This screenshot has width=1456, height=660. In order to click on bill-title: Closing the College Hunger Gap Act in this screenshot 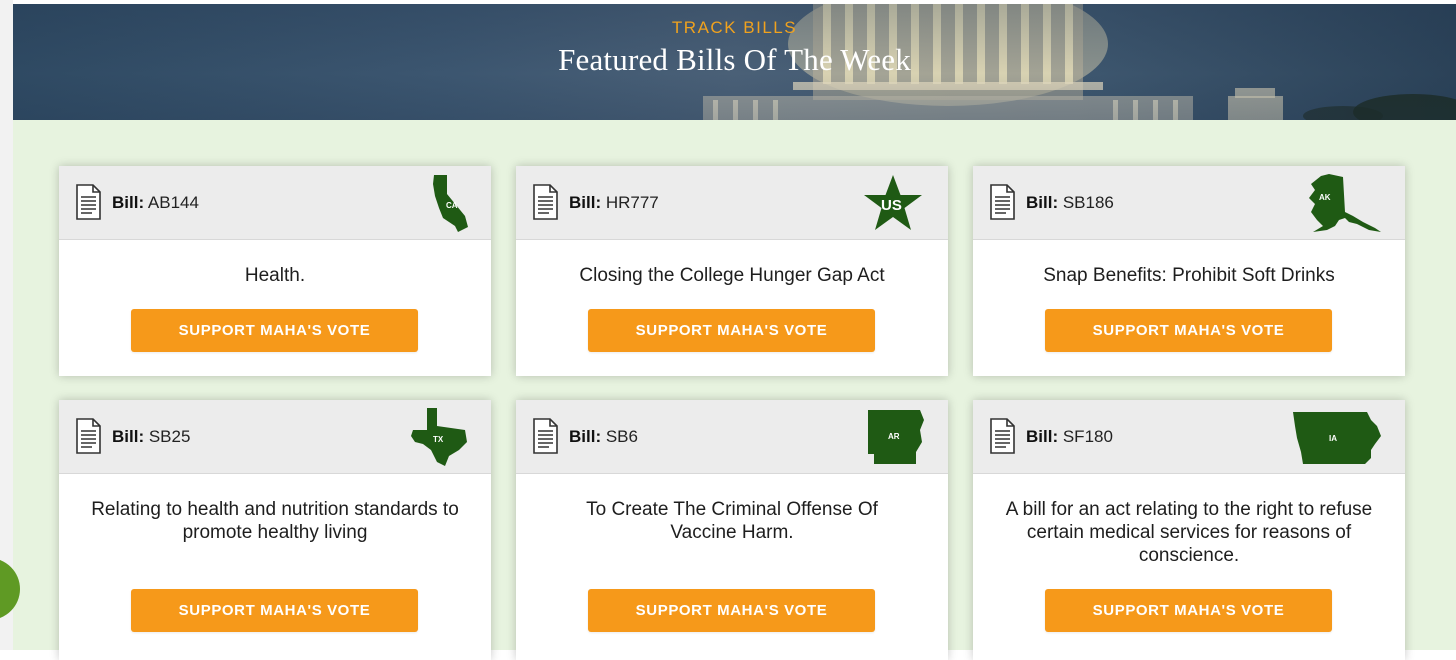, I will do `click(732, 275)`.